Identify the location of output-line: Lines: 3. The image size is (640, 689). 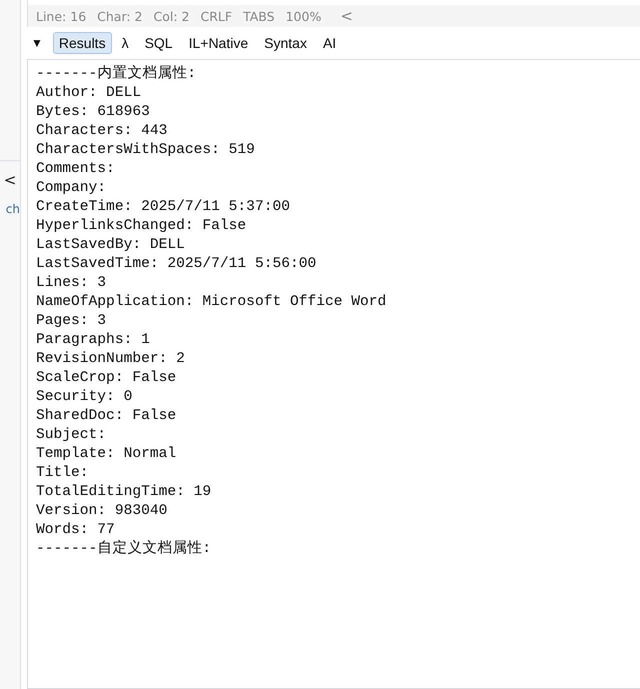
(72, 283).